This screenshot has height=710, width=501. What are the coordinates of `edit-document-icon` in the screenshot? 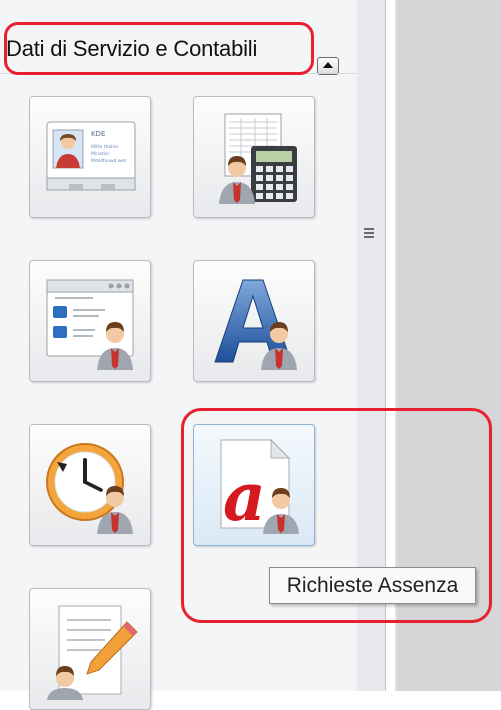 It's located at (92, 652).